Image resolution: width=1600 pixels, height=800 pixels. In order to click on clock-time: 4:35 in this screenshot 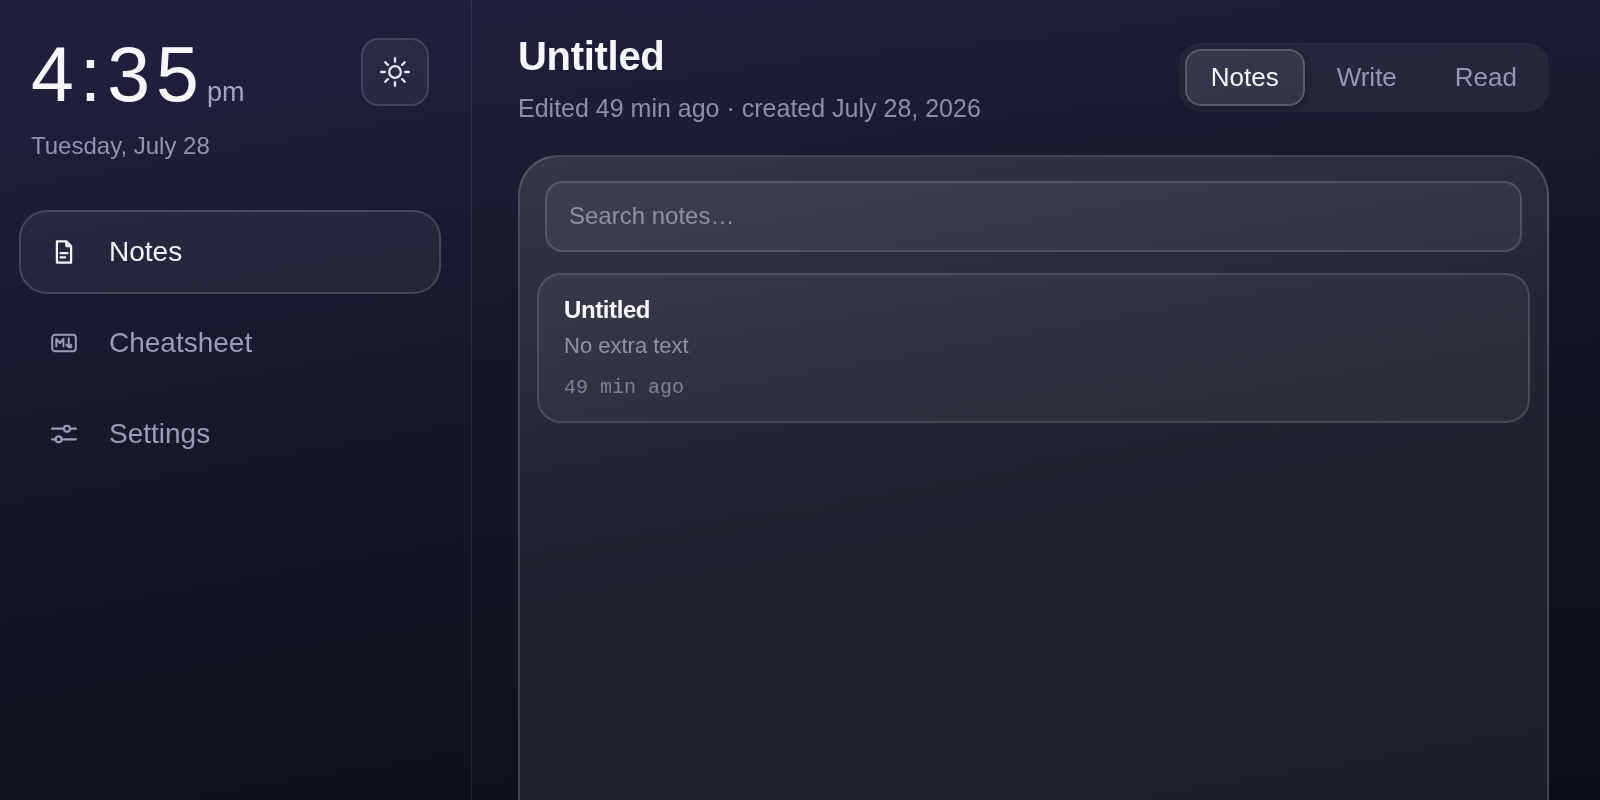, I will do `click(118, 74)`.